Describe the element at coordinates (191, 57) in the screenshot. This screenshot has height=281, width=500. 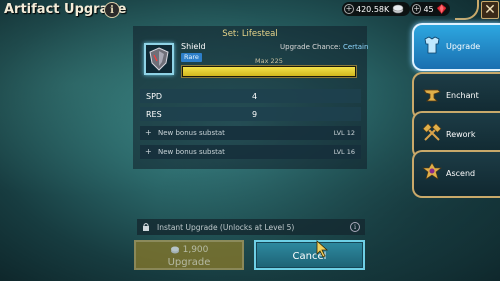
I see `rarity-badge: Rare` at that location.